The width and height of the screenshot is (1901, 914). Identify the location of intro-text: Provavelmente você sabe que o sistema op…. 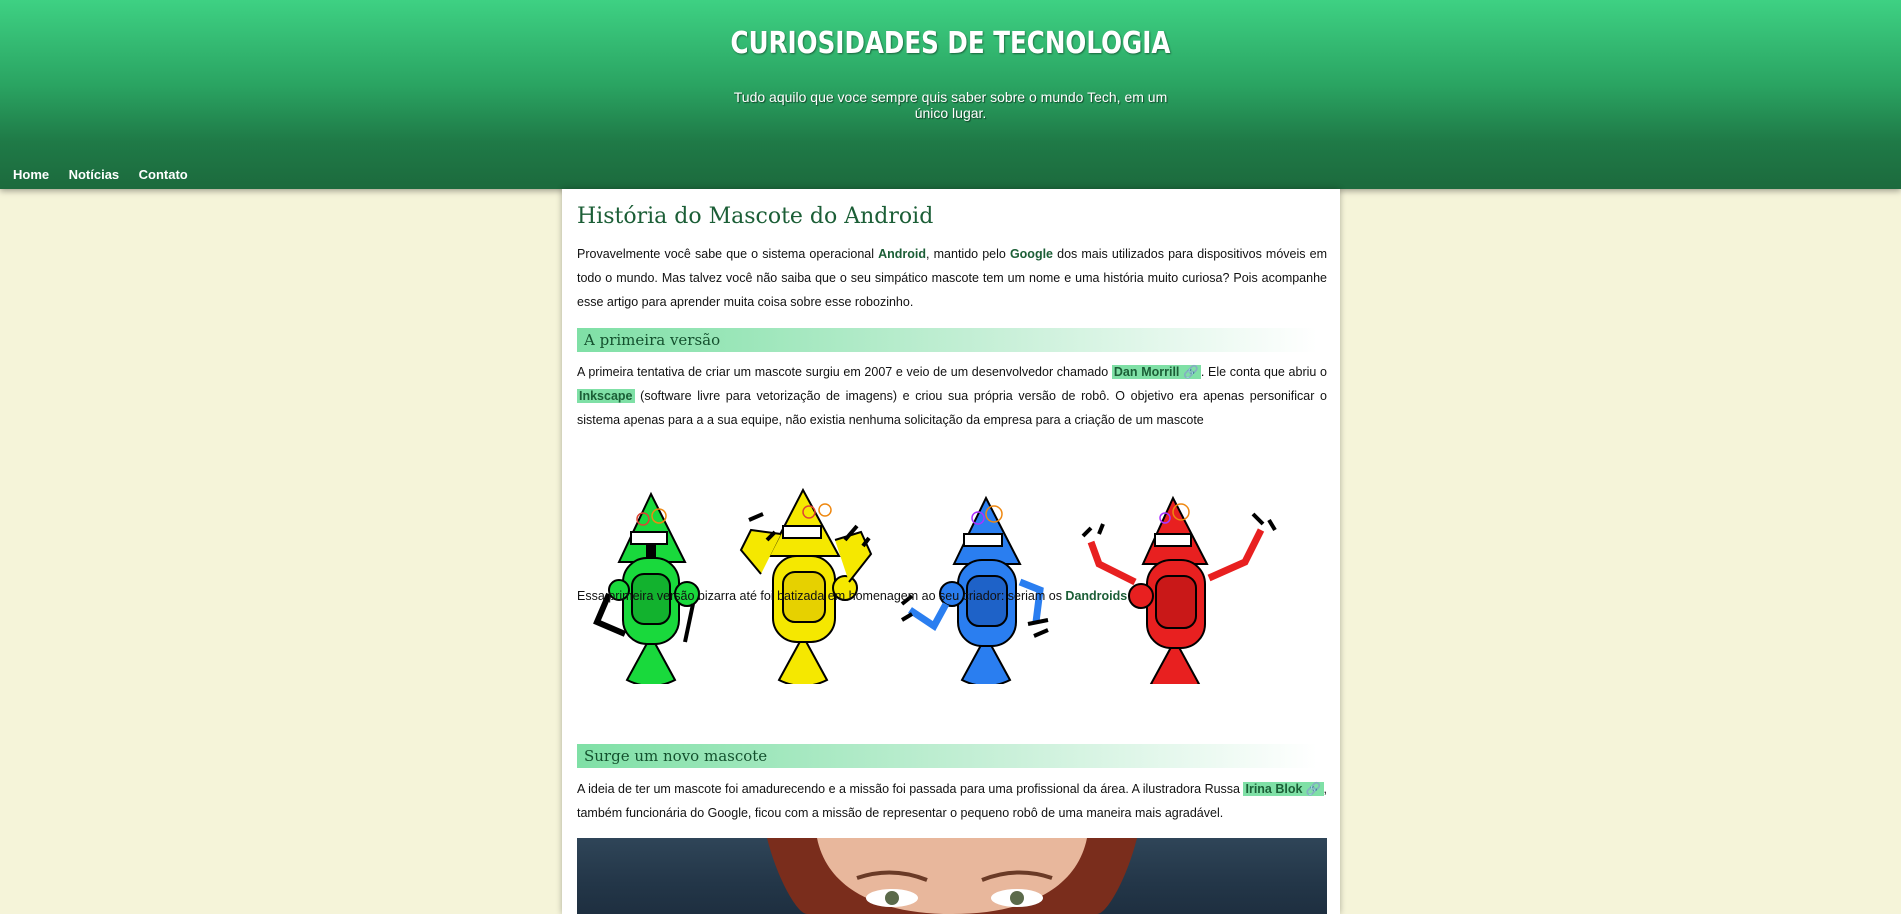
(728, 254).